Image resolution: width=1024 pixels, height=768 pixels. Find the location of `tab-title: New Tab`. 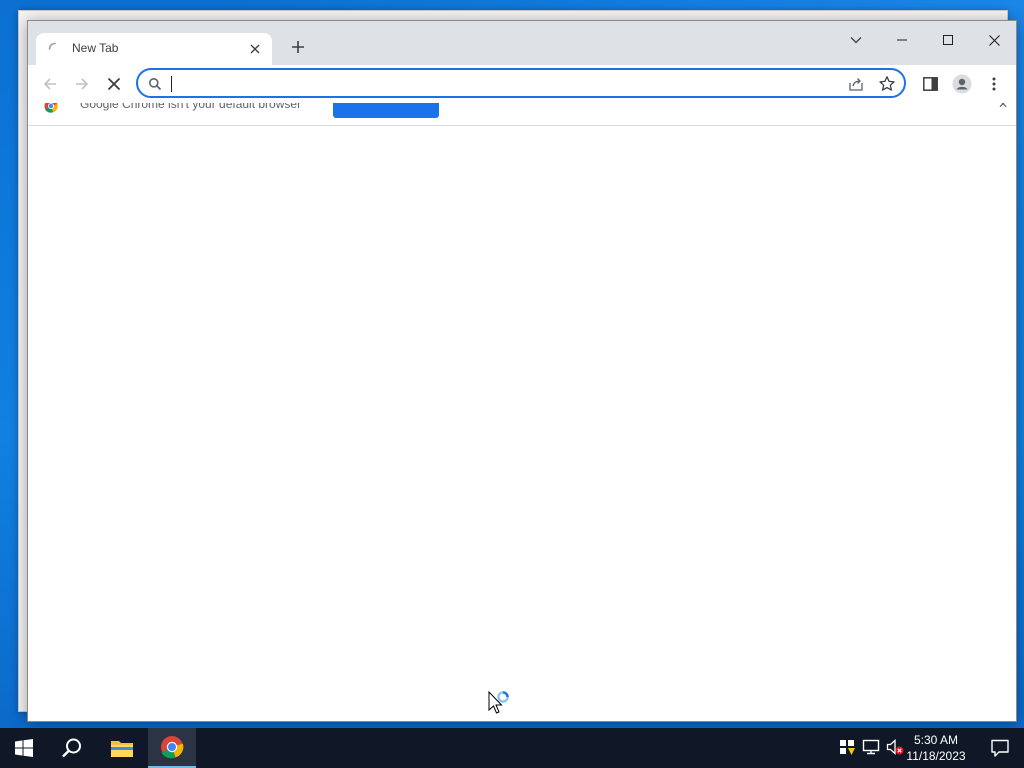

tab-title: New Tab is located at coordinates (95, 48).